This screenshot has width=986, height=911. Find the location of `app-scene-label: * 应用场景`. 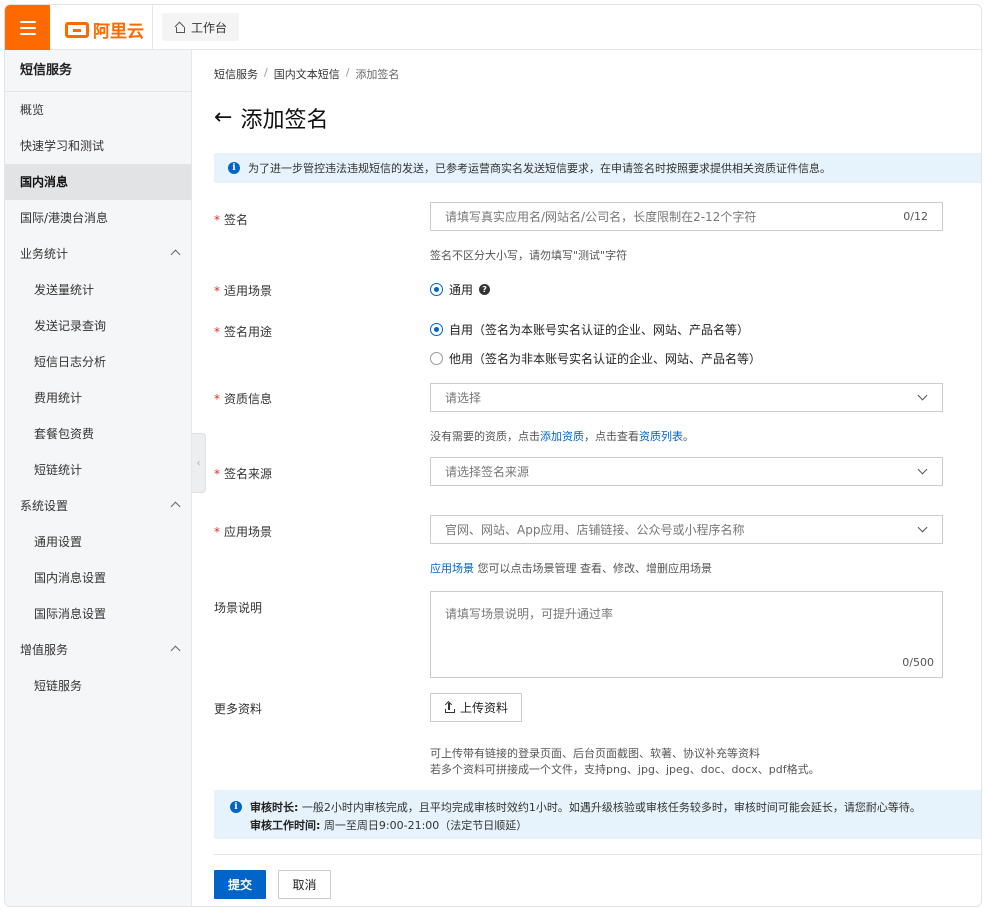

app-scene-label: * 应用场景 is located at coordinates (243, 531).